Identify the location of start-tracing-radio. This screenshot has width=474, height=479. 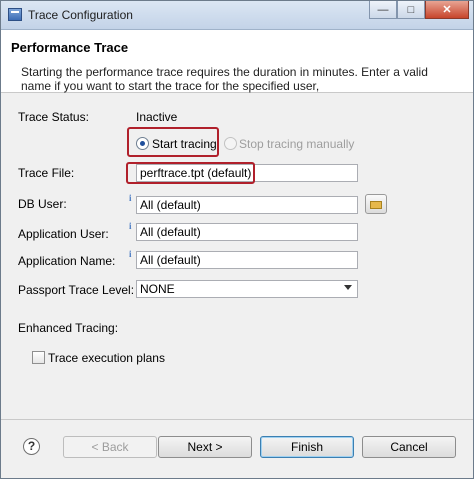
(142, 143).